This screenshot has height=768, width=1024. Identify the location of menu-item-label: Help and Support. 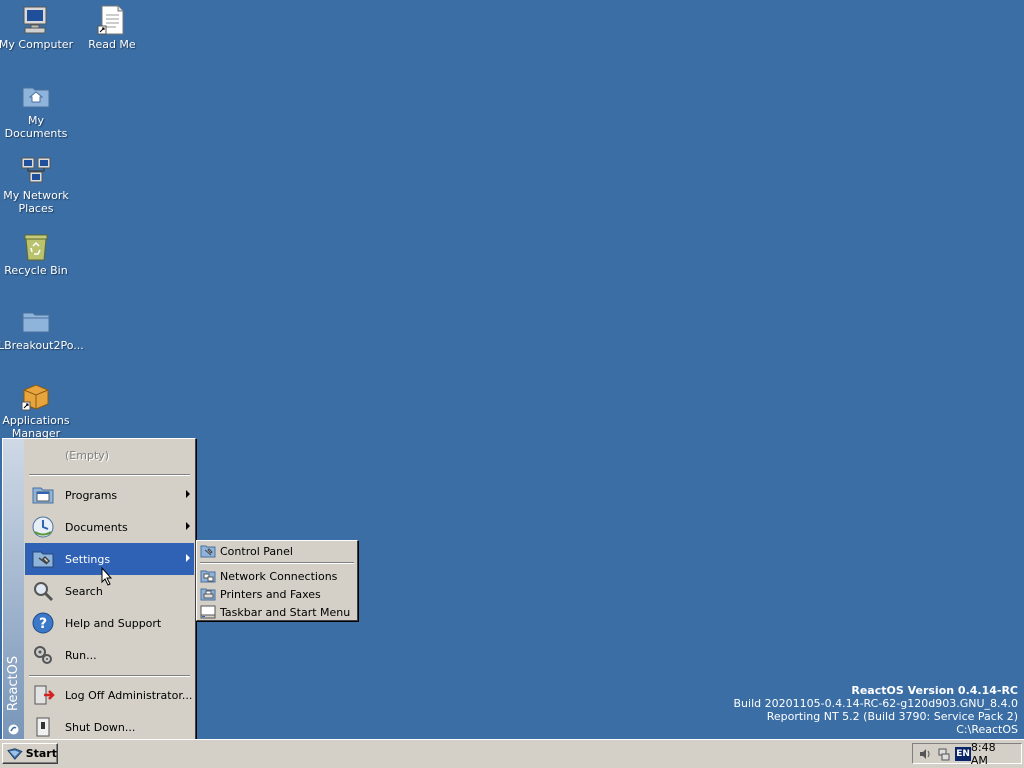
(113, 623).